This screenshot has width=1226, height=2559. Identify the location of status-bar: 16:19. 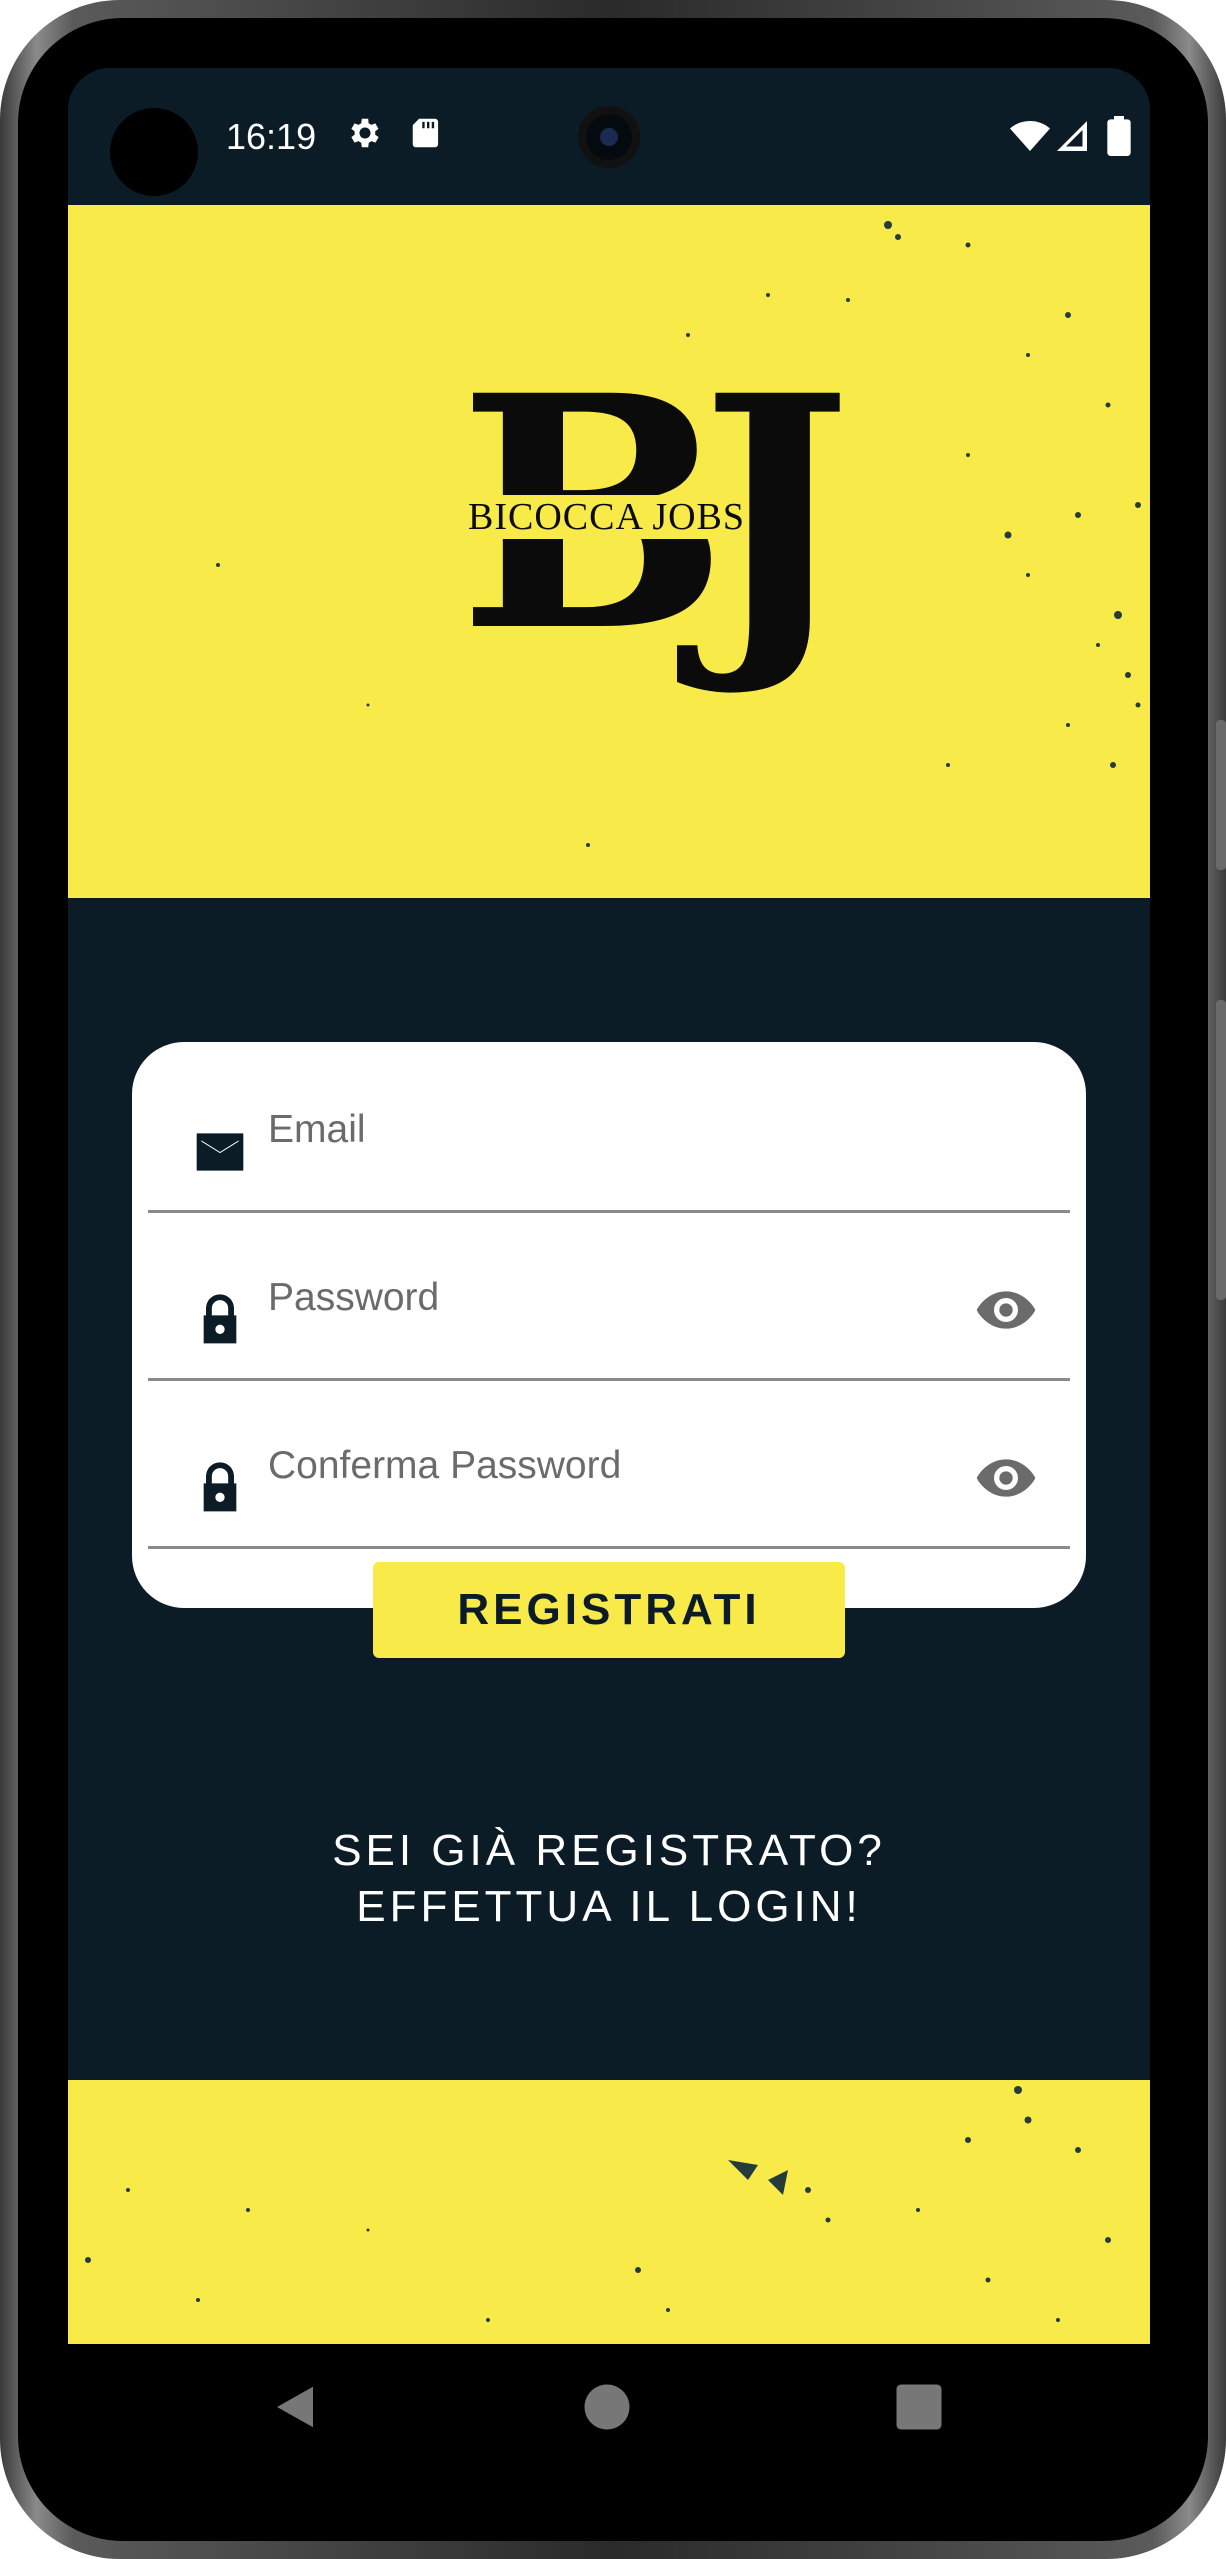
(609, 136).